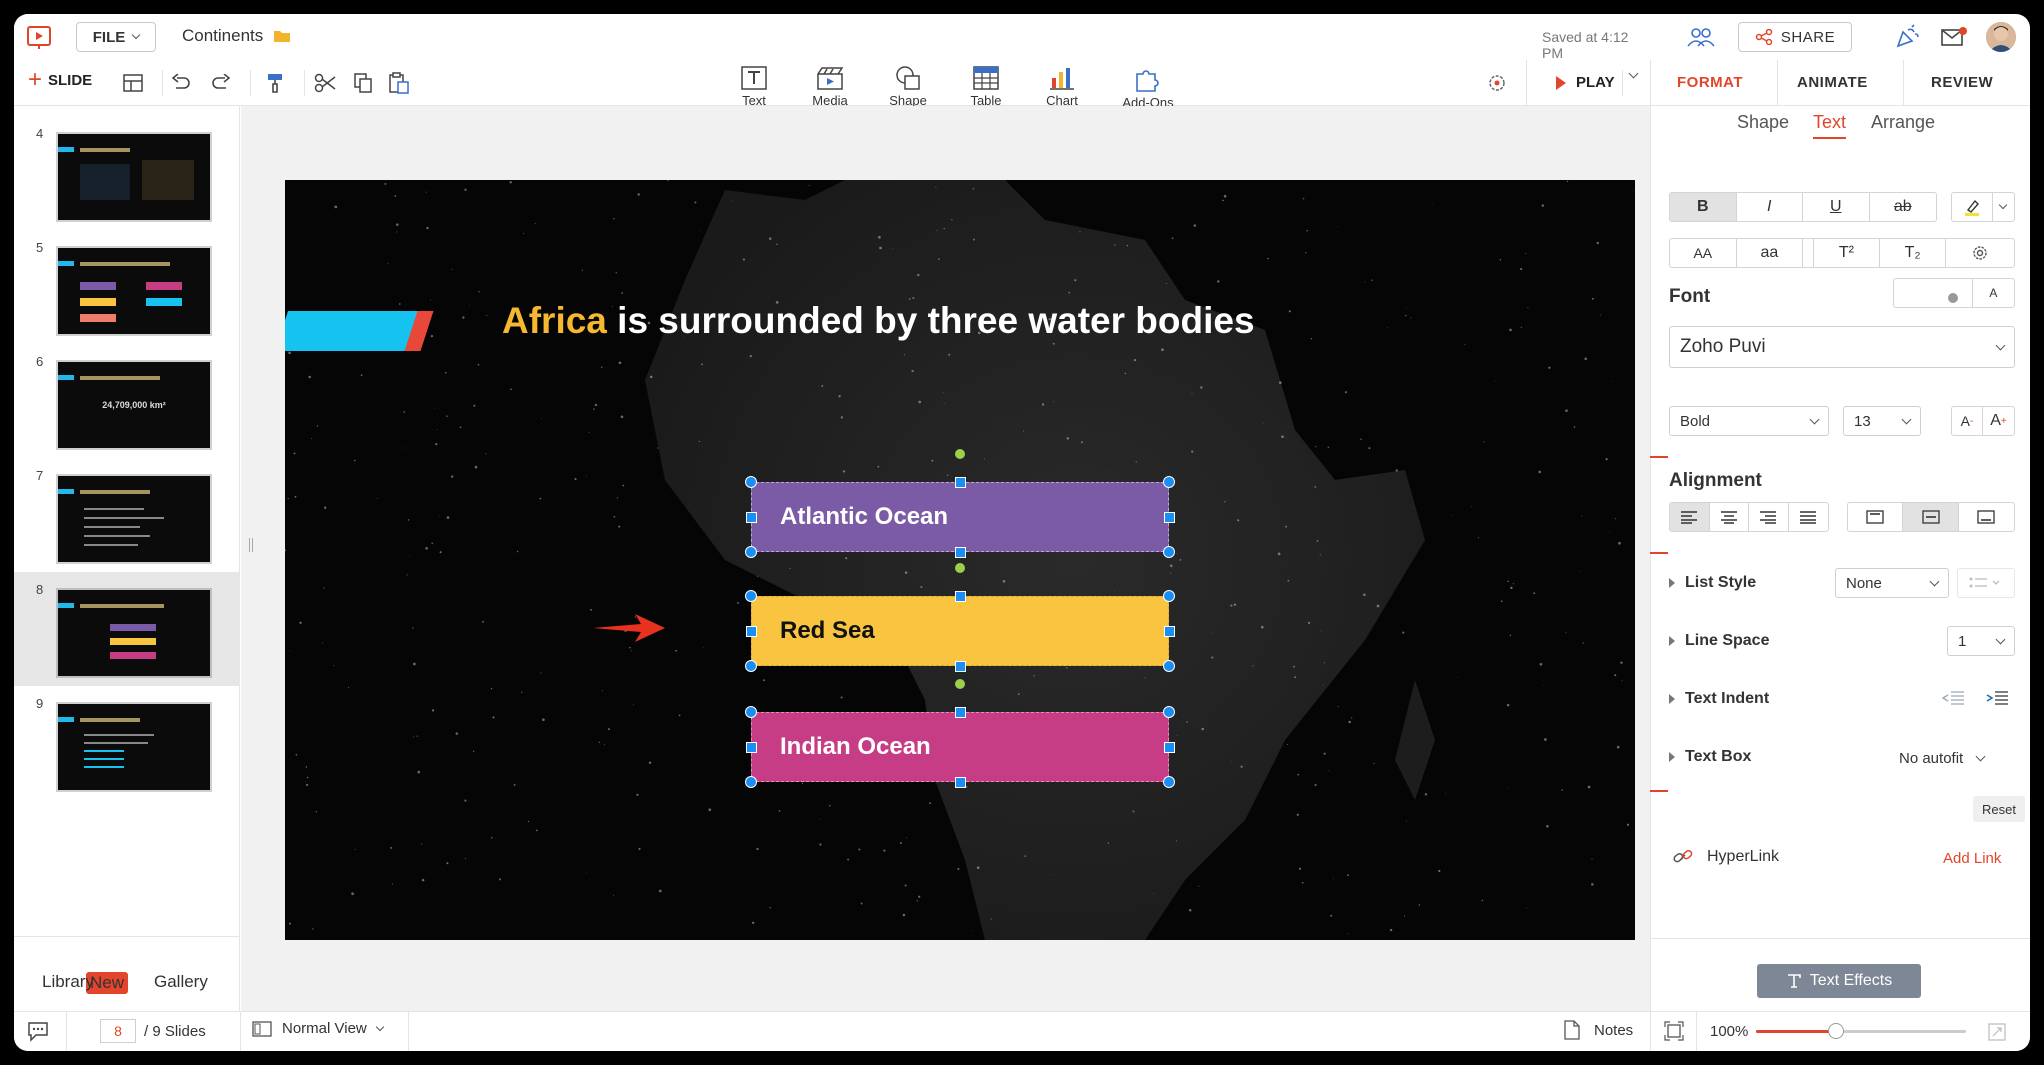  Describe the element at coordinates (1842, 347) in the screenshot. I see `font-family-select: Zoho Puvi` at that location.